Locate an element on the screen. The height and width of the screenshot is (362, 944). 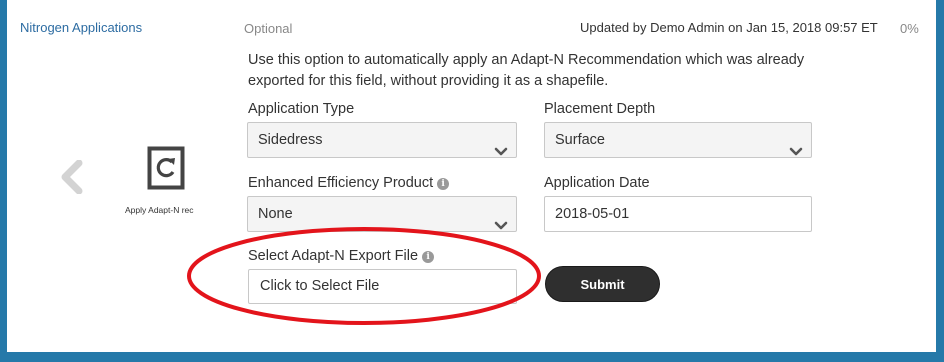
placement-depth-value: Surface is located at coordinates (580, 140).